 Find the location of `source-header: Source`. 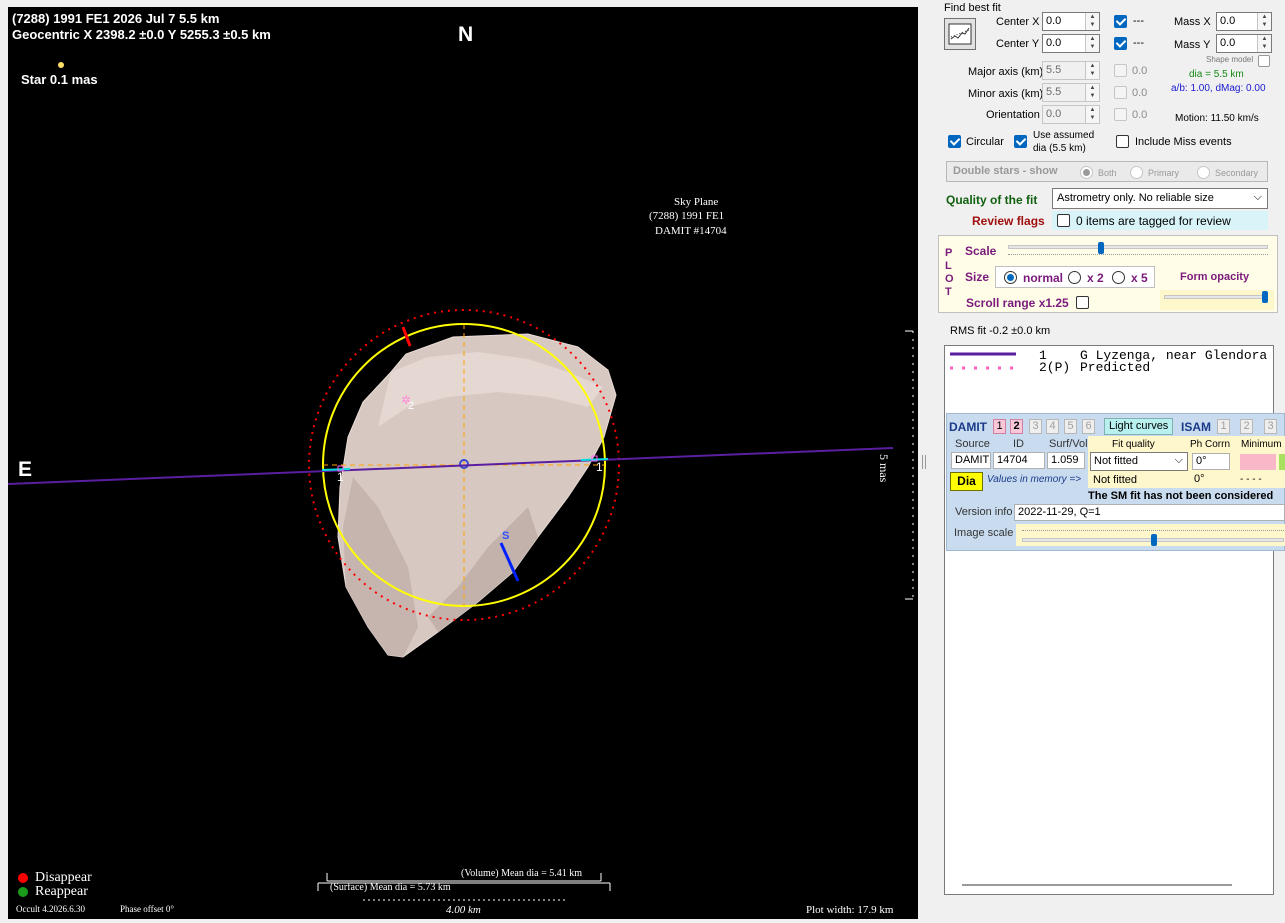

source-header: Source is located at coordinates (972, 444).